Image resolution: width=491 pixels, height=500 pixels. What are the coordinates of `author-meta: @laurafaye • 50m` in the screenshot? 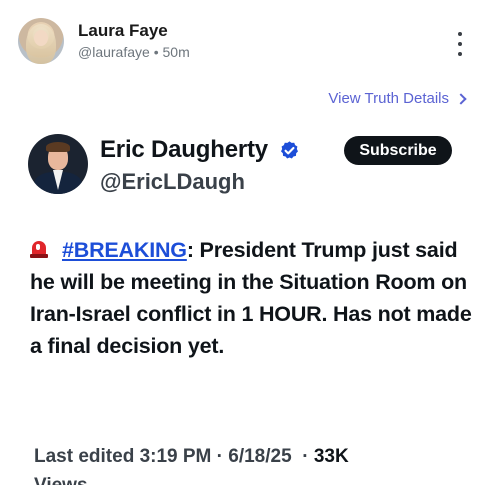 It's located at (134, 52).